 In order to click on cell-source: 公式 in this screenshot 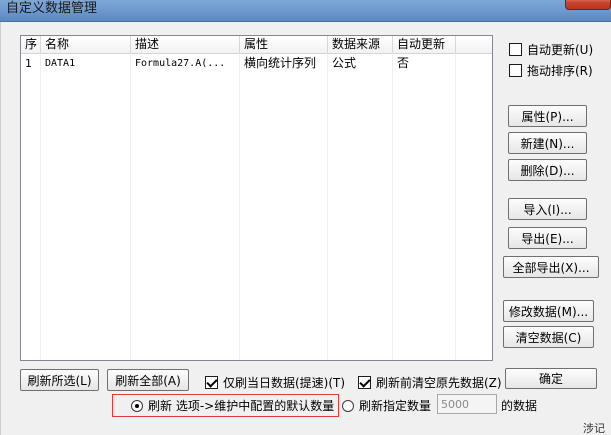, I will do `click(344, 63)`.